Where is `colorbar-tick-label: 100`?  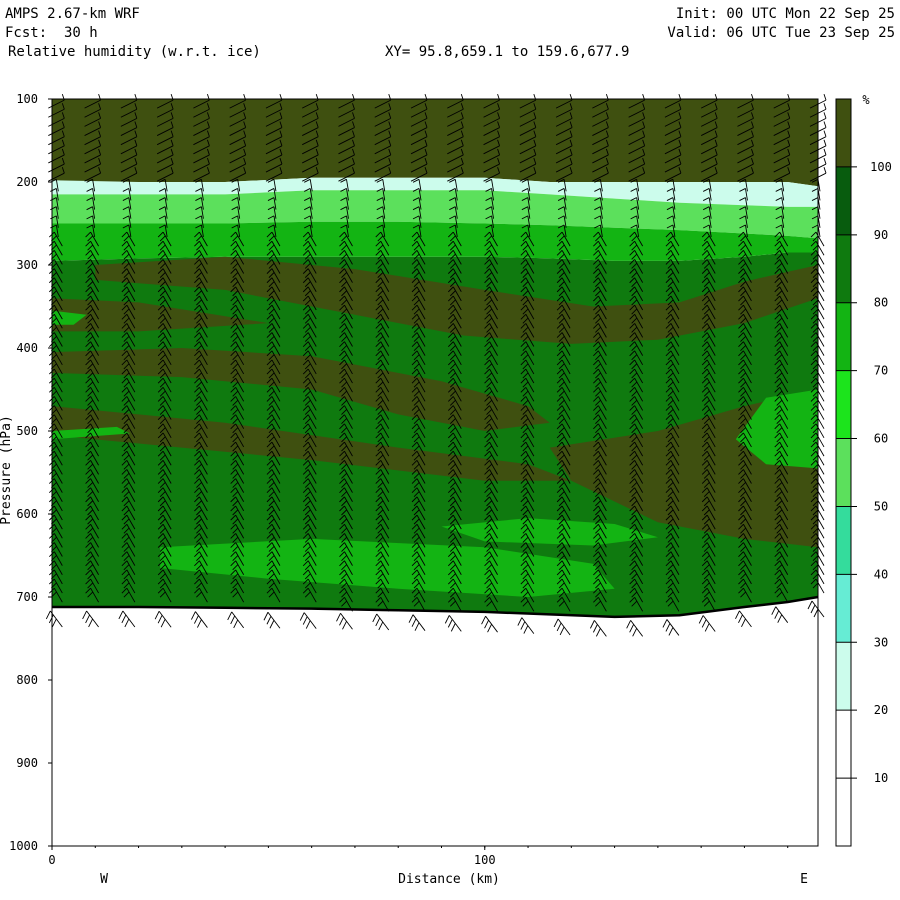 colorbar-tick-label: 100 is located at coordinates (881, 167).